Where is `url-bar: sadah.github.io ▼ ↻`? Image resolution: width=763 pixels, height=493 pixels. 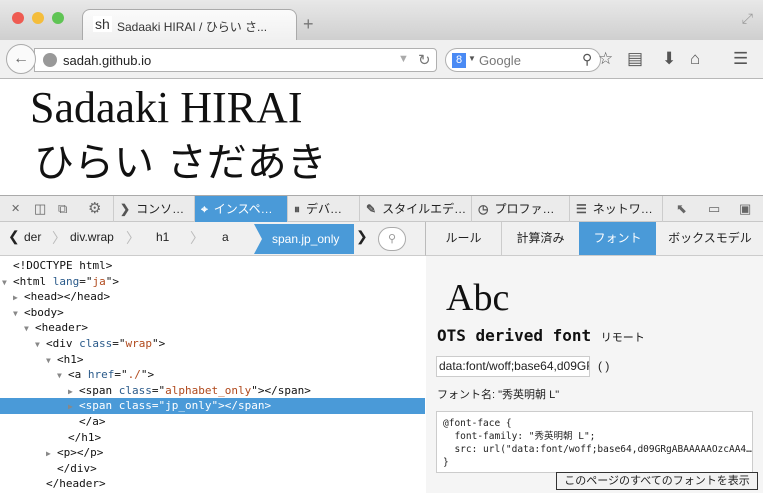 url-bar: sadah.github.io ▼ ↻ is located at coordinates (235, 60).